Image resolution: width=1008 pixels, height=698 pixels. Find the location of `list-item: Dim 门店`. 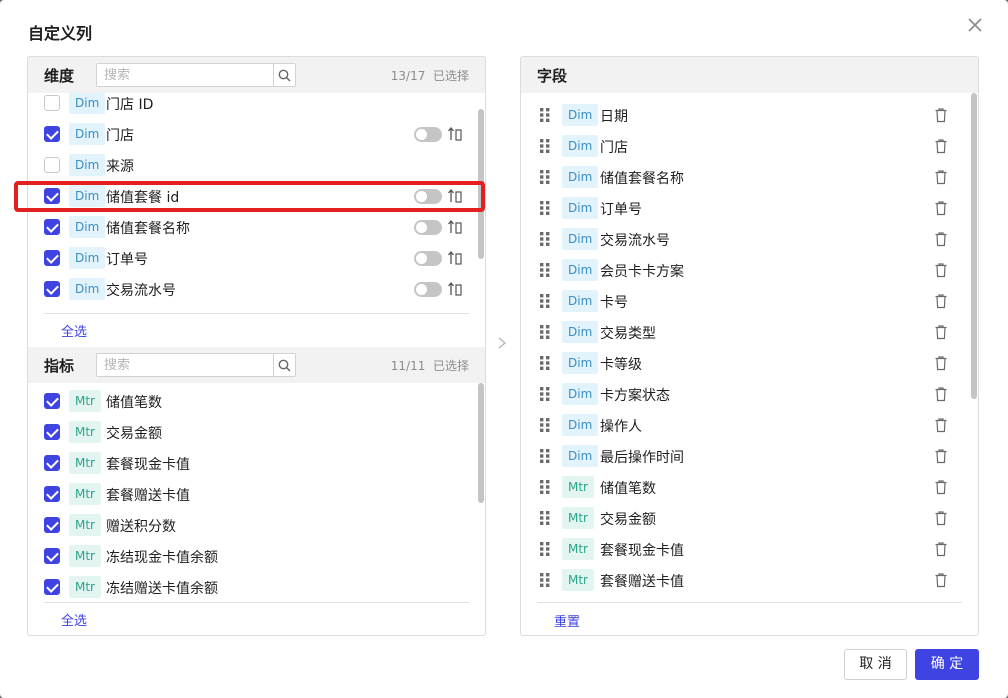

list-item: Dim 门店 is located at coordinates (256, 134).